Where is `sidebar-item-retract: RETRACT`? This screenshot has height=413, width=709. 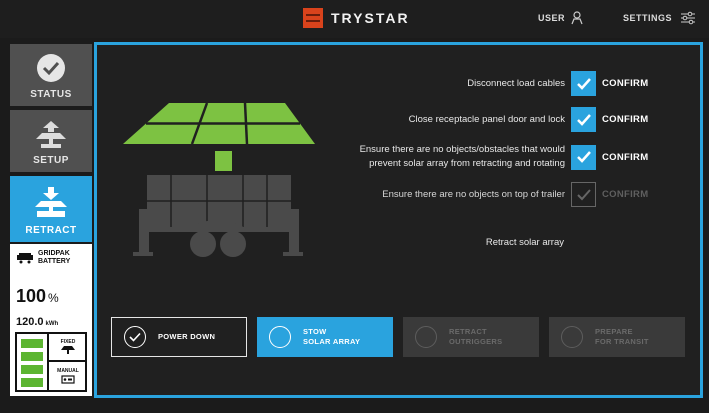
sidebar-item-retract: RETRACT is located at coordinates (51, 209).